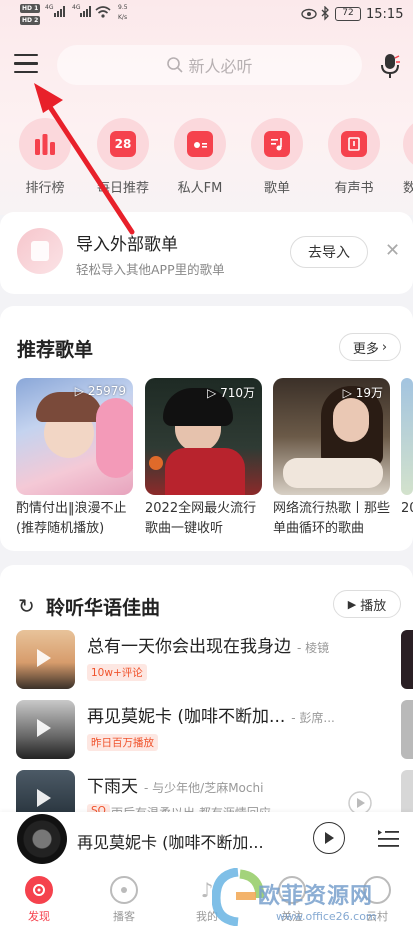 The image size is (413, 930). What do you see at coordinates (309, 14) in the screenshot?
I see `eye-icon` at bounding box center [309, 14].